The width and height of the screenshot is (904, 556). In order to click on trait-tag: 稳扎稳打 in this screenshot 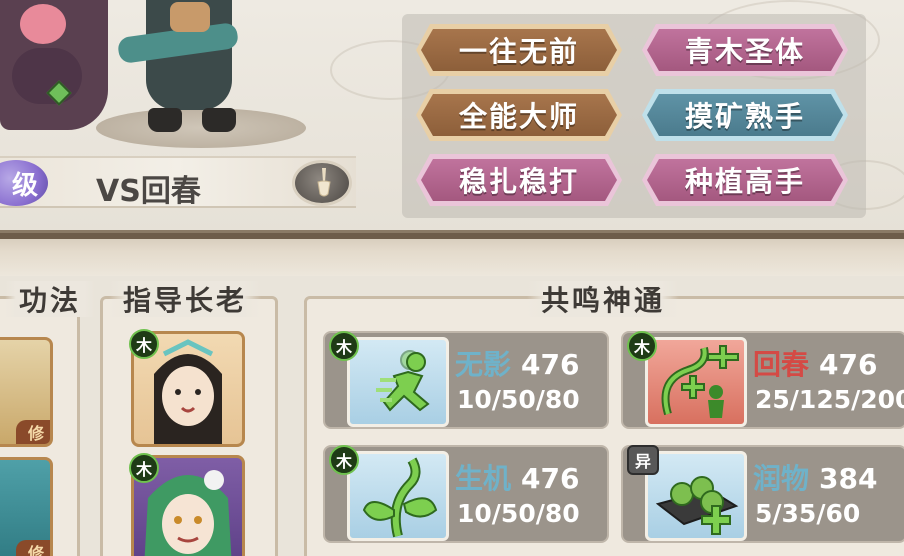, I will do `click(519, 180)`.